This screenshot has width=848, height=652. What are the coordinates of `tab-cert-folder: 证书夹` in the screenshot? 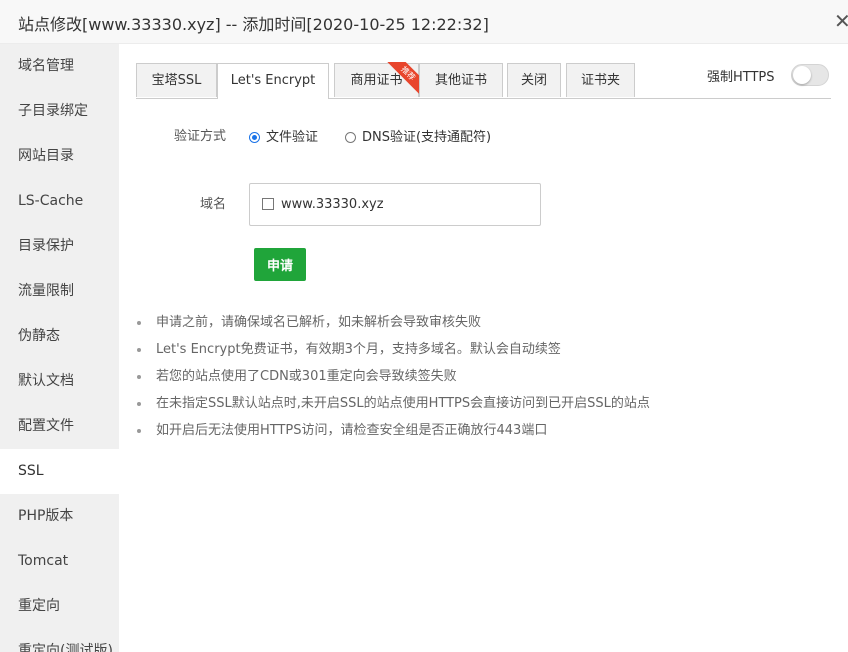 It's located at (600, 80).